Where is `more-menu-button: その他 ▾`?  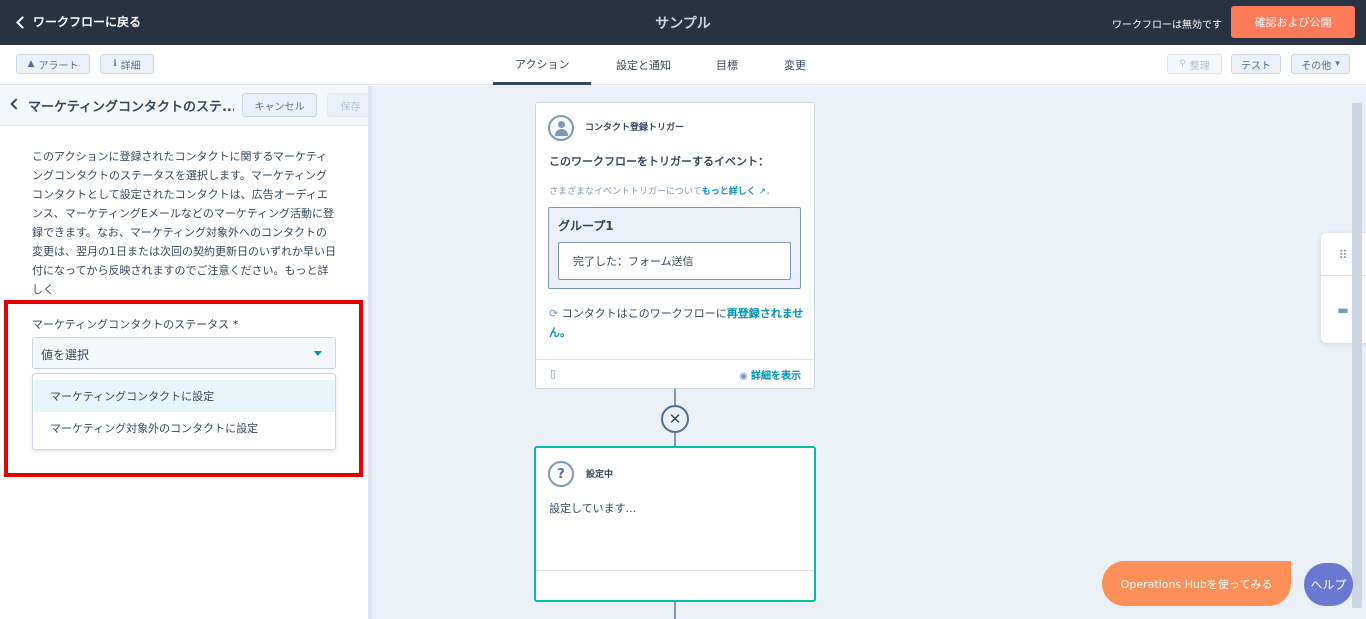
more-menu-button: その他 ▾ is located at coordinates (1320, 64).